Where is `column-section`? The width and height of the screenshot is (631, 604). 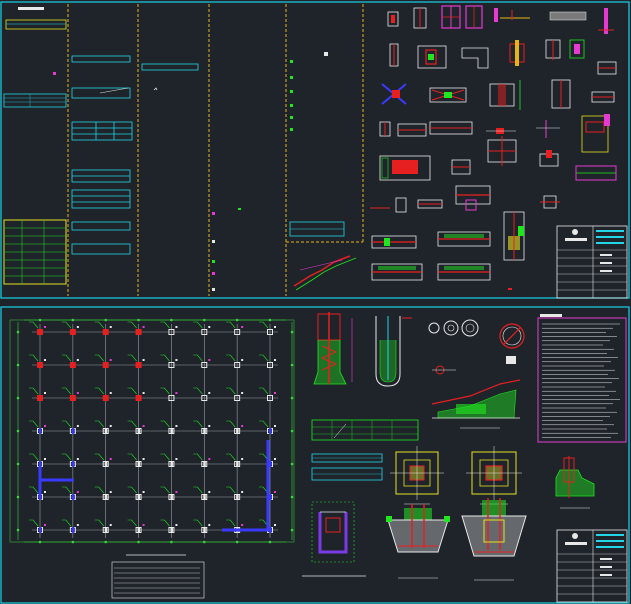
column-section is located at coordinates (334, 539).